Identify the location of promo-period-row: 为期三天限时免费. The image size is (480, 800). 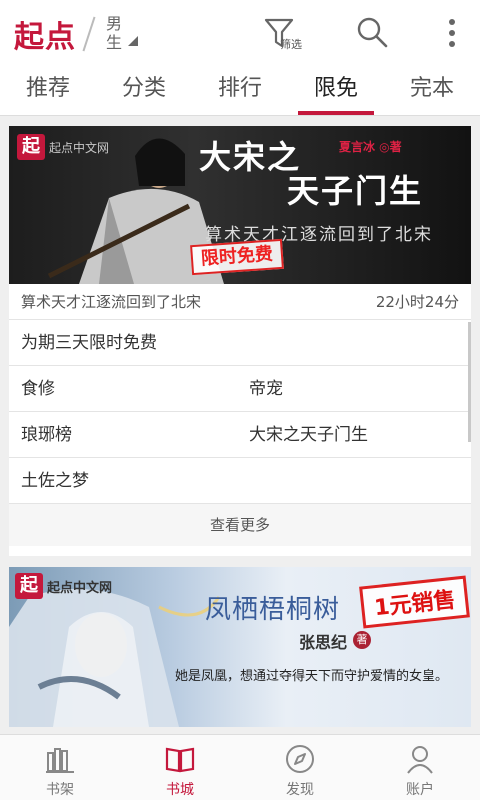
(240, 343).